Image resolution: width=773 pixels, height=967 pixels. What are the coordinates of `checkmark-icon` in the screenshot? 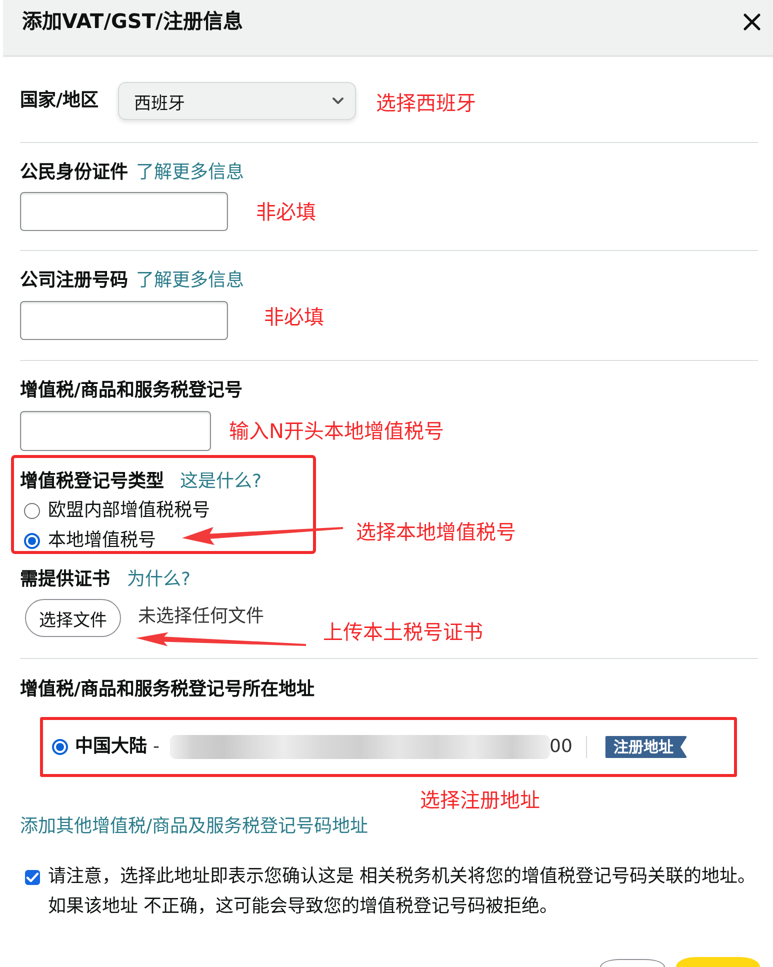 It's located at (32, 877).